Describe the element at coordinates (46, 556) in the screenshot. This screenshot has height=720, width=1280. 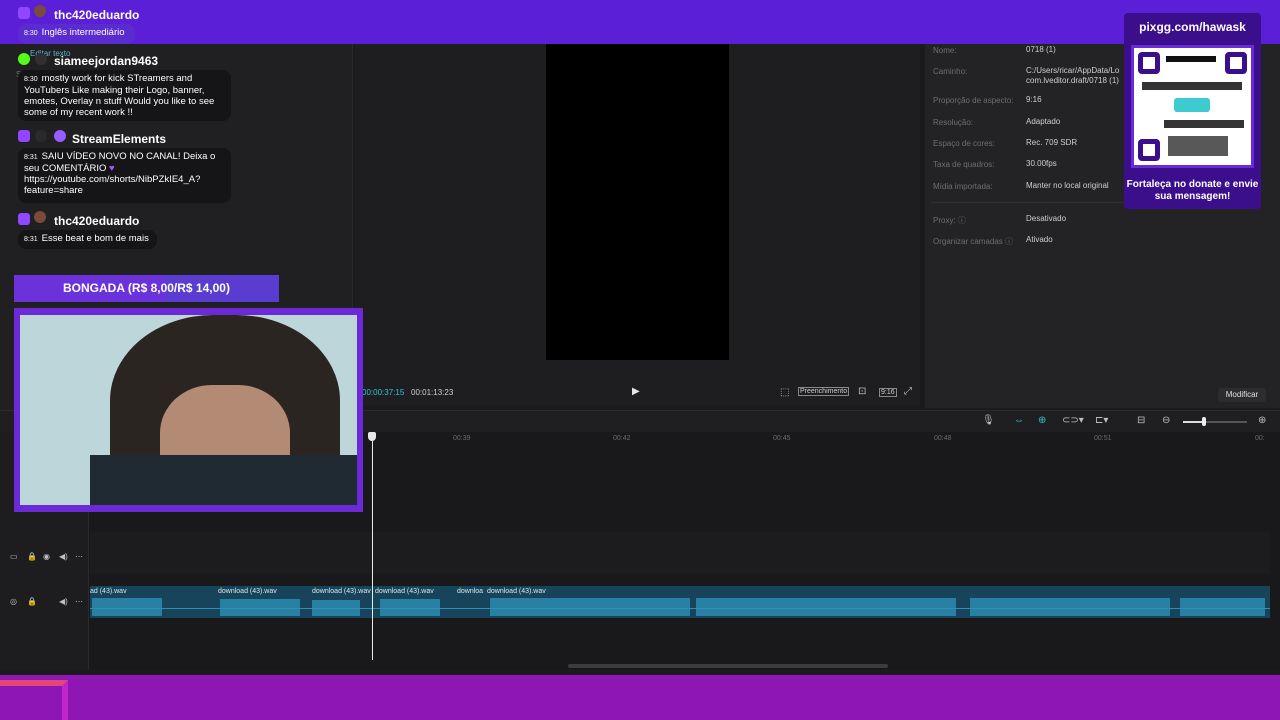
I see `eye-icon: ◉` at that location.